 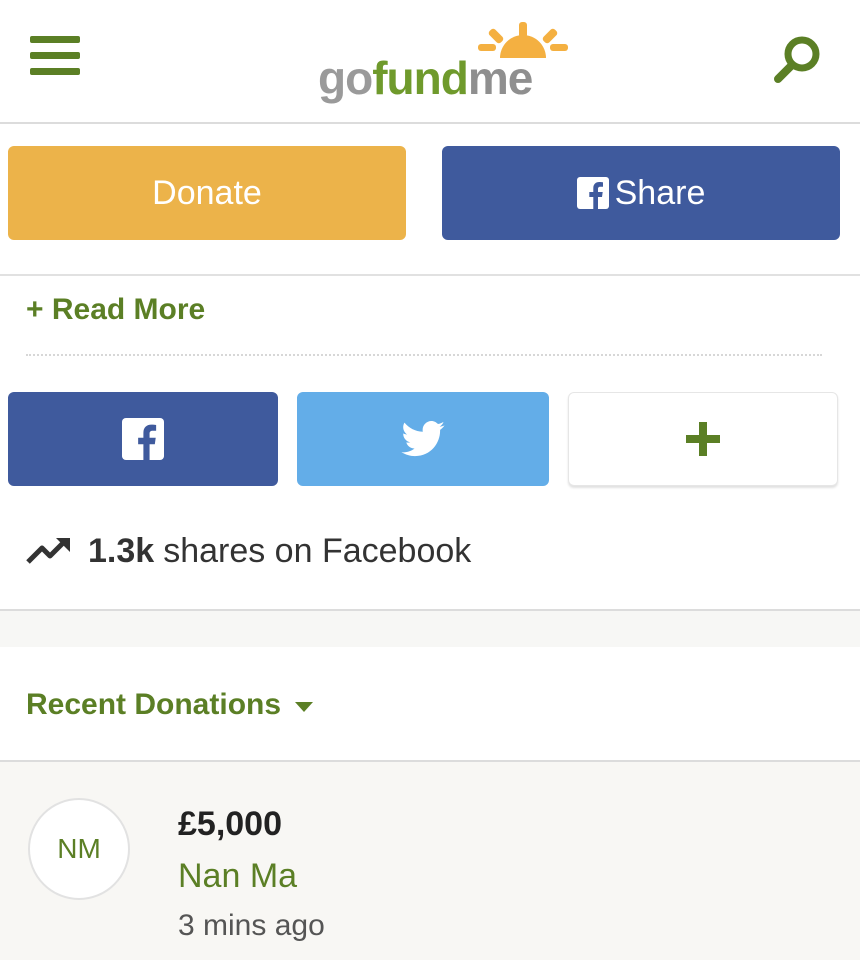 What do you see at coordinates (238, 876) in the screenshot?
I see `donor-name: Nan Ma` at bounding box center [238, 876].